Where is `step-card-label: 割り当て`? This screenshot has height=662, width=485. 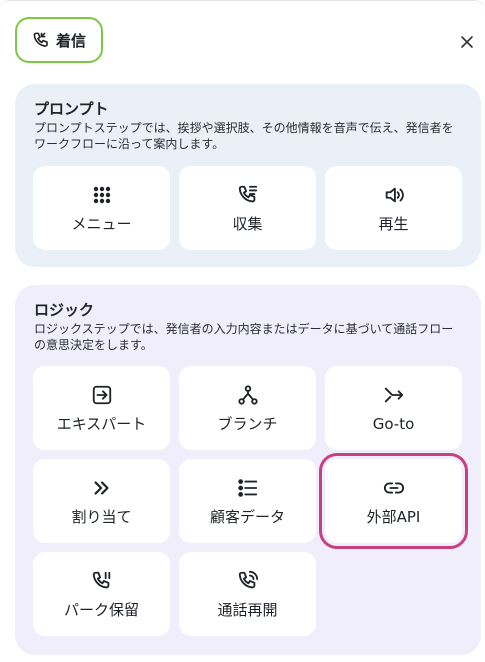
step-card-label: 割り当て is located at coordinates (101, 517).